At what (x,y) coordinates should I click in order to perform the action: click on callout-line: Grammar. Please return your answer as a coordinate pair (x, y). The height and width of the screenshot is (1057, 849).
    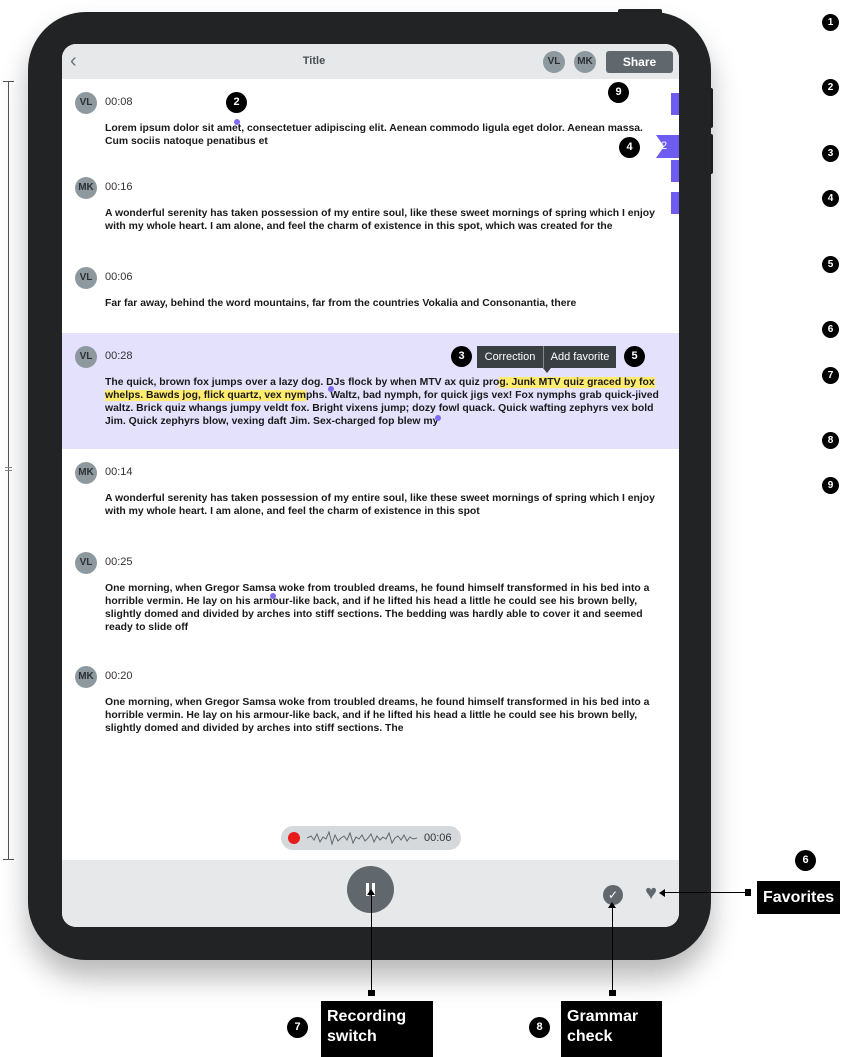
    Looking at the image, I should click on (603, 1016).